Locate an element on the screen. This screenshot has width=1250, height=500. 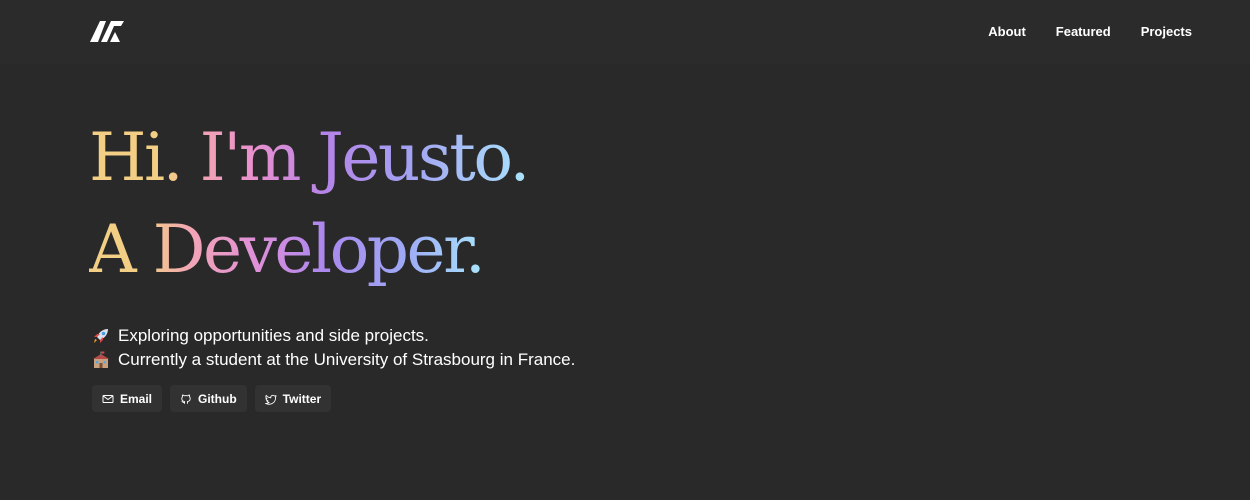
nav-link-projects: Projects is located at coordinates (1166, 32).